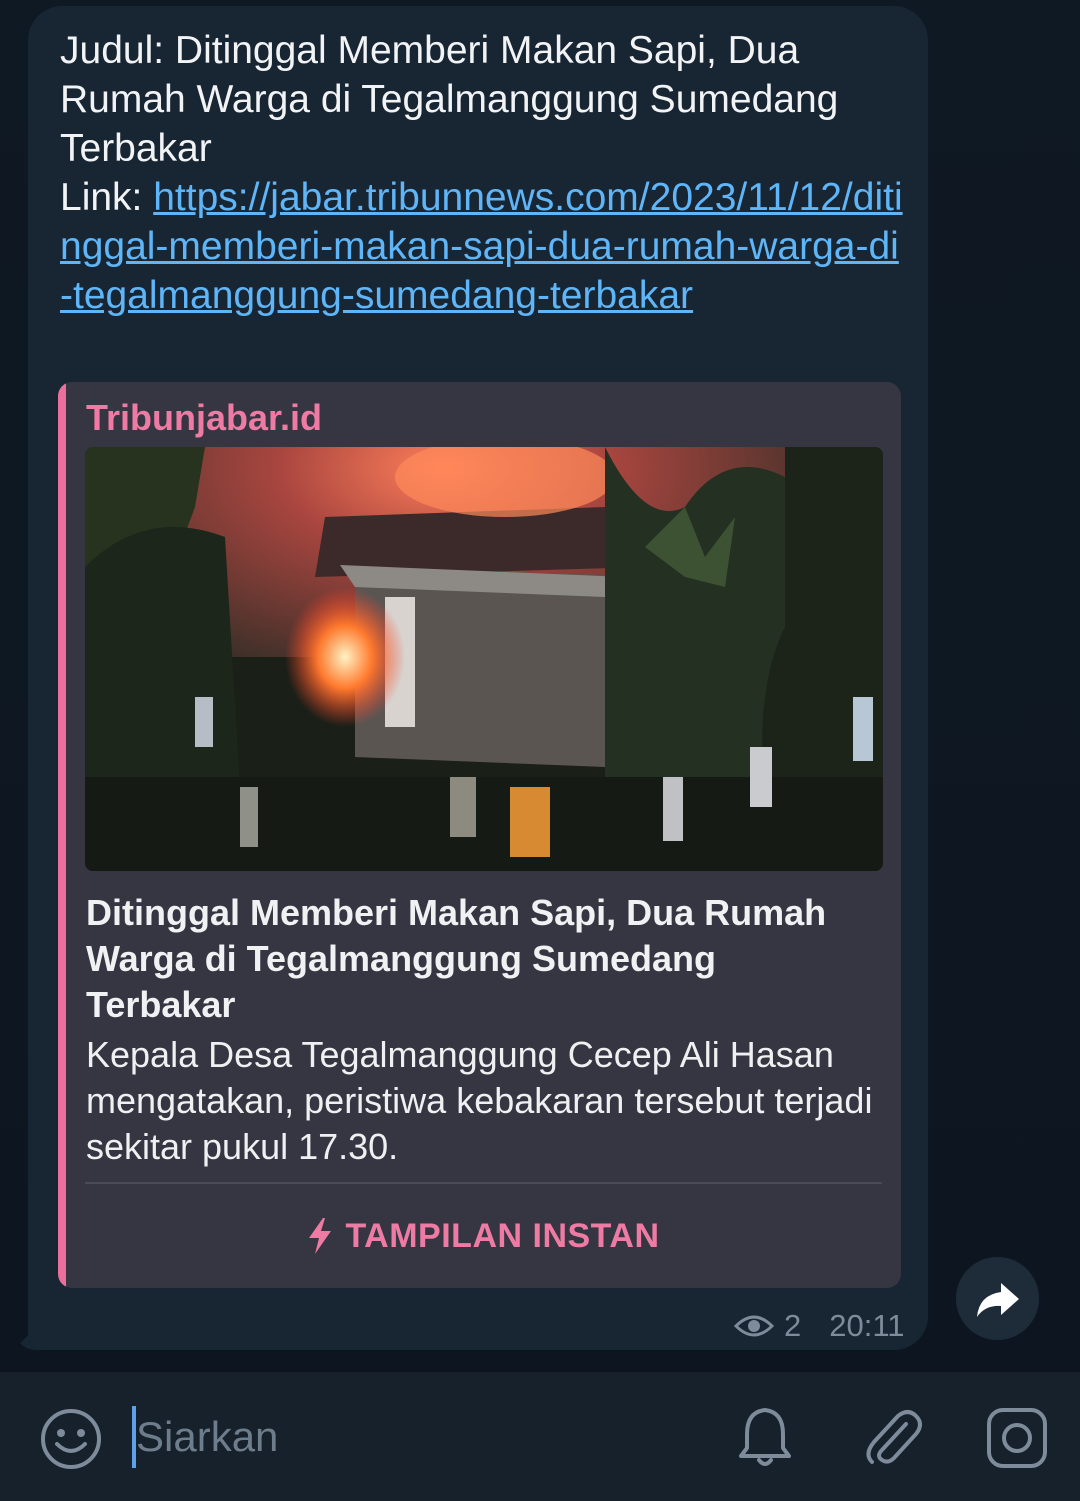 The height and width of the screenshot is (1501, 1080). What do you see at coordinates (1017, 1438) in the screenshot?
I see `camera-icon` at bounding box center [1017, 1438].